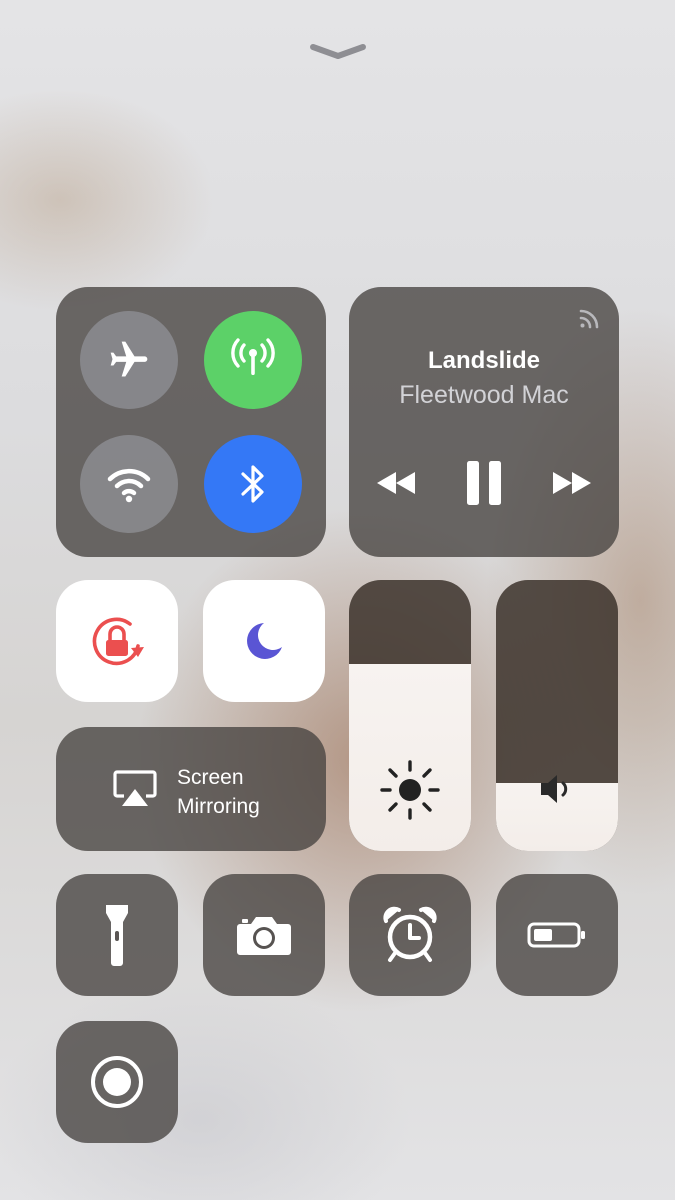 Image resolution: width=675 pixels, height=1200 pixels. I want to click on rotation-lock-toggle, so click(117, 641).